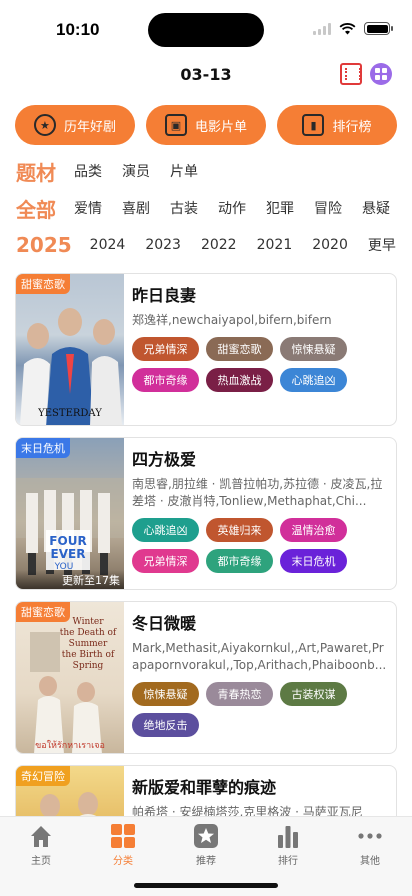 This screenshot has width=412, height=896. Describe the element at coordinates (88, 655) in the screenshot. I see `svg-text: the Birth of` at that location.